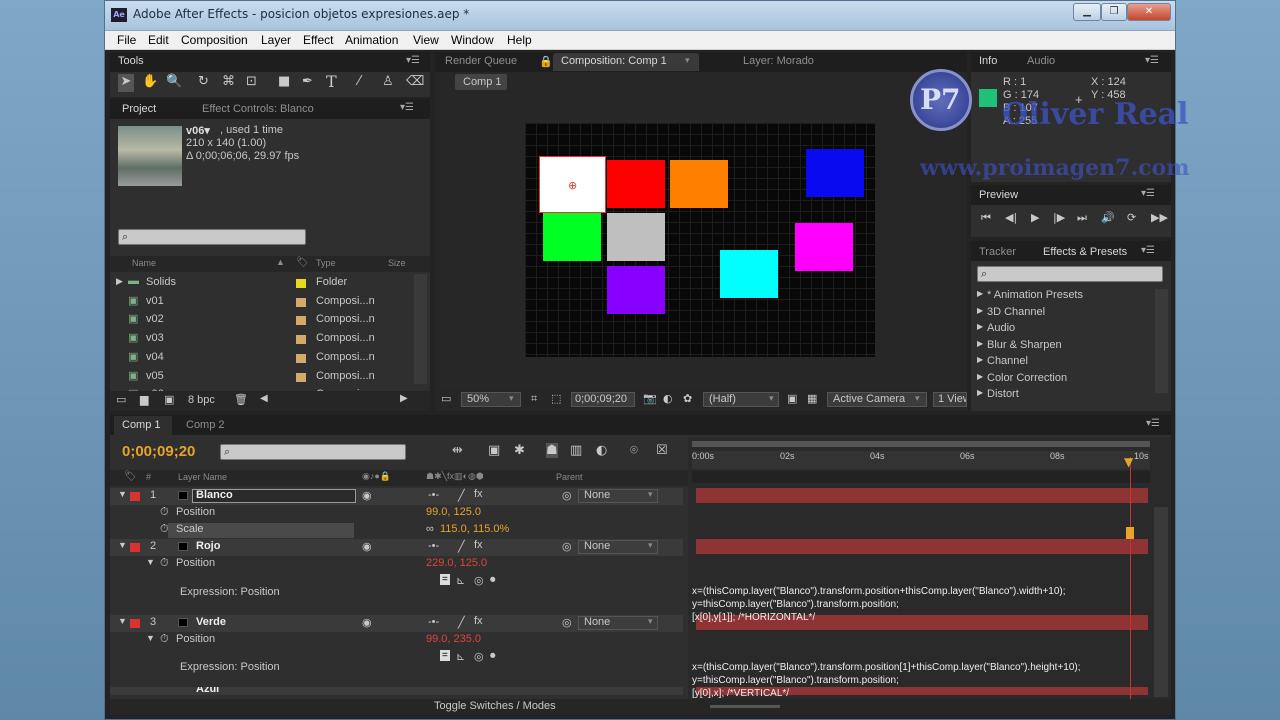 This screenshot has width=1280, height=720. I want to click on channel-icon: ✿, so click(687, 398).